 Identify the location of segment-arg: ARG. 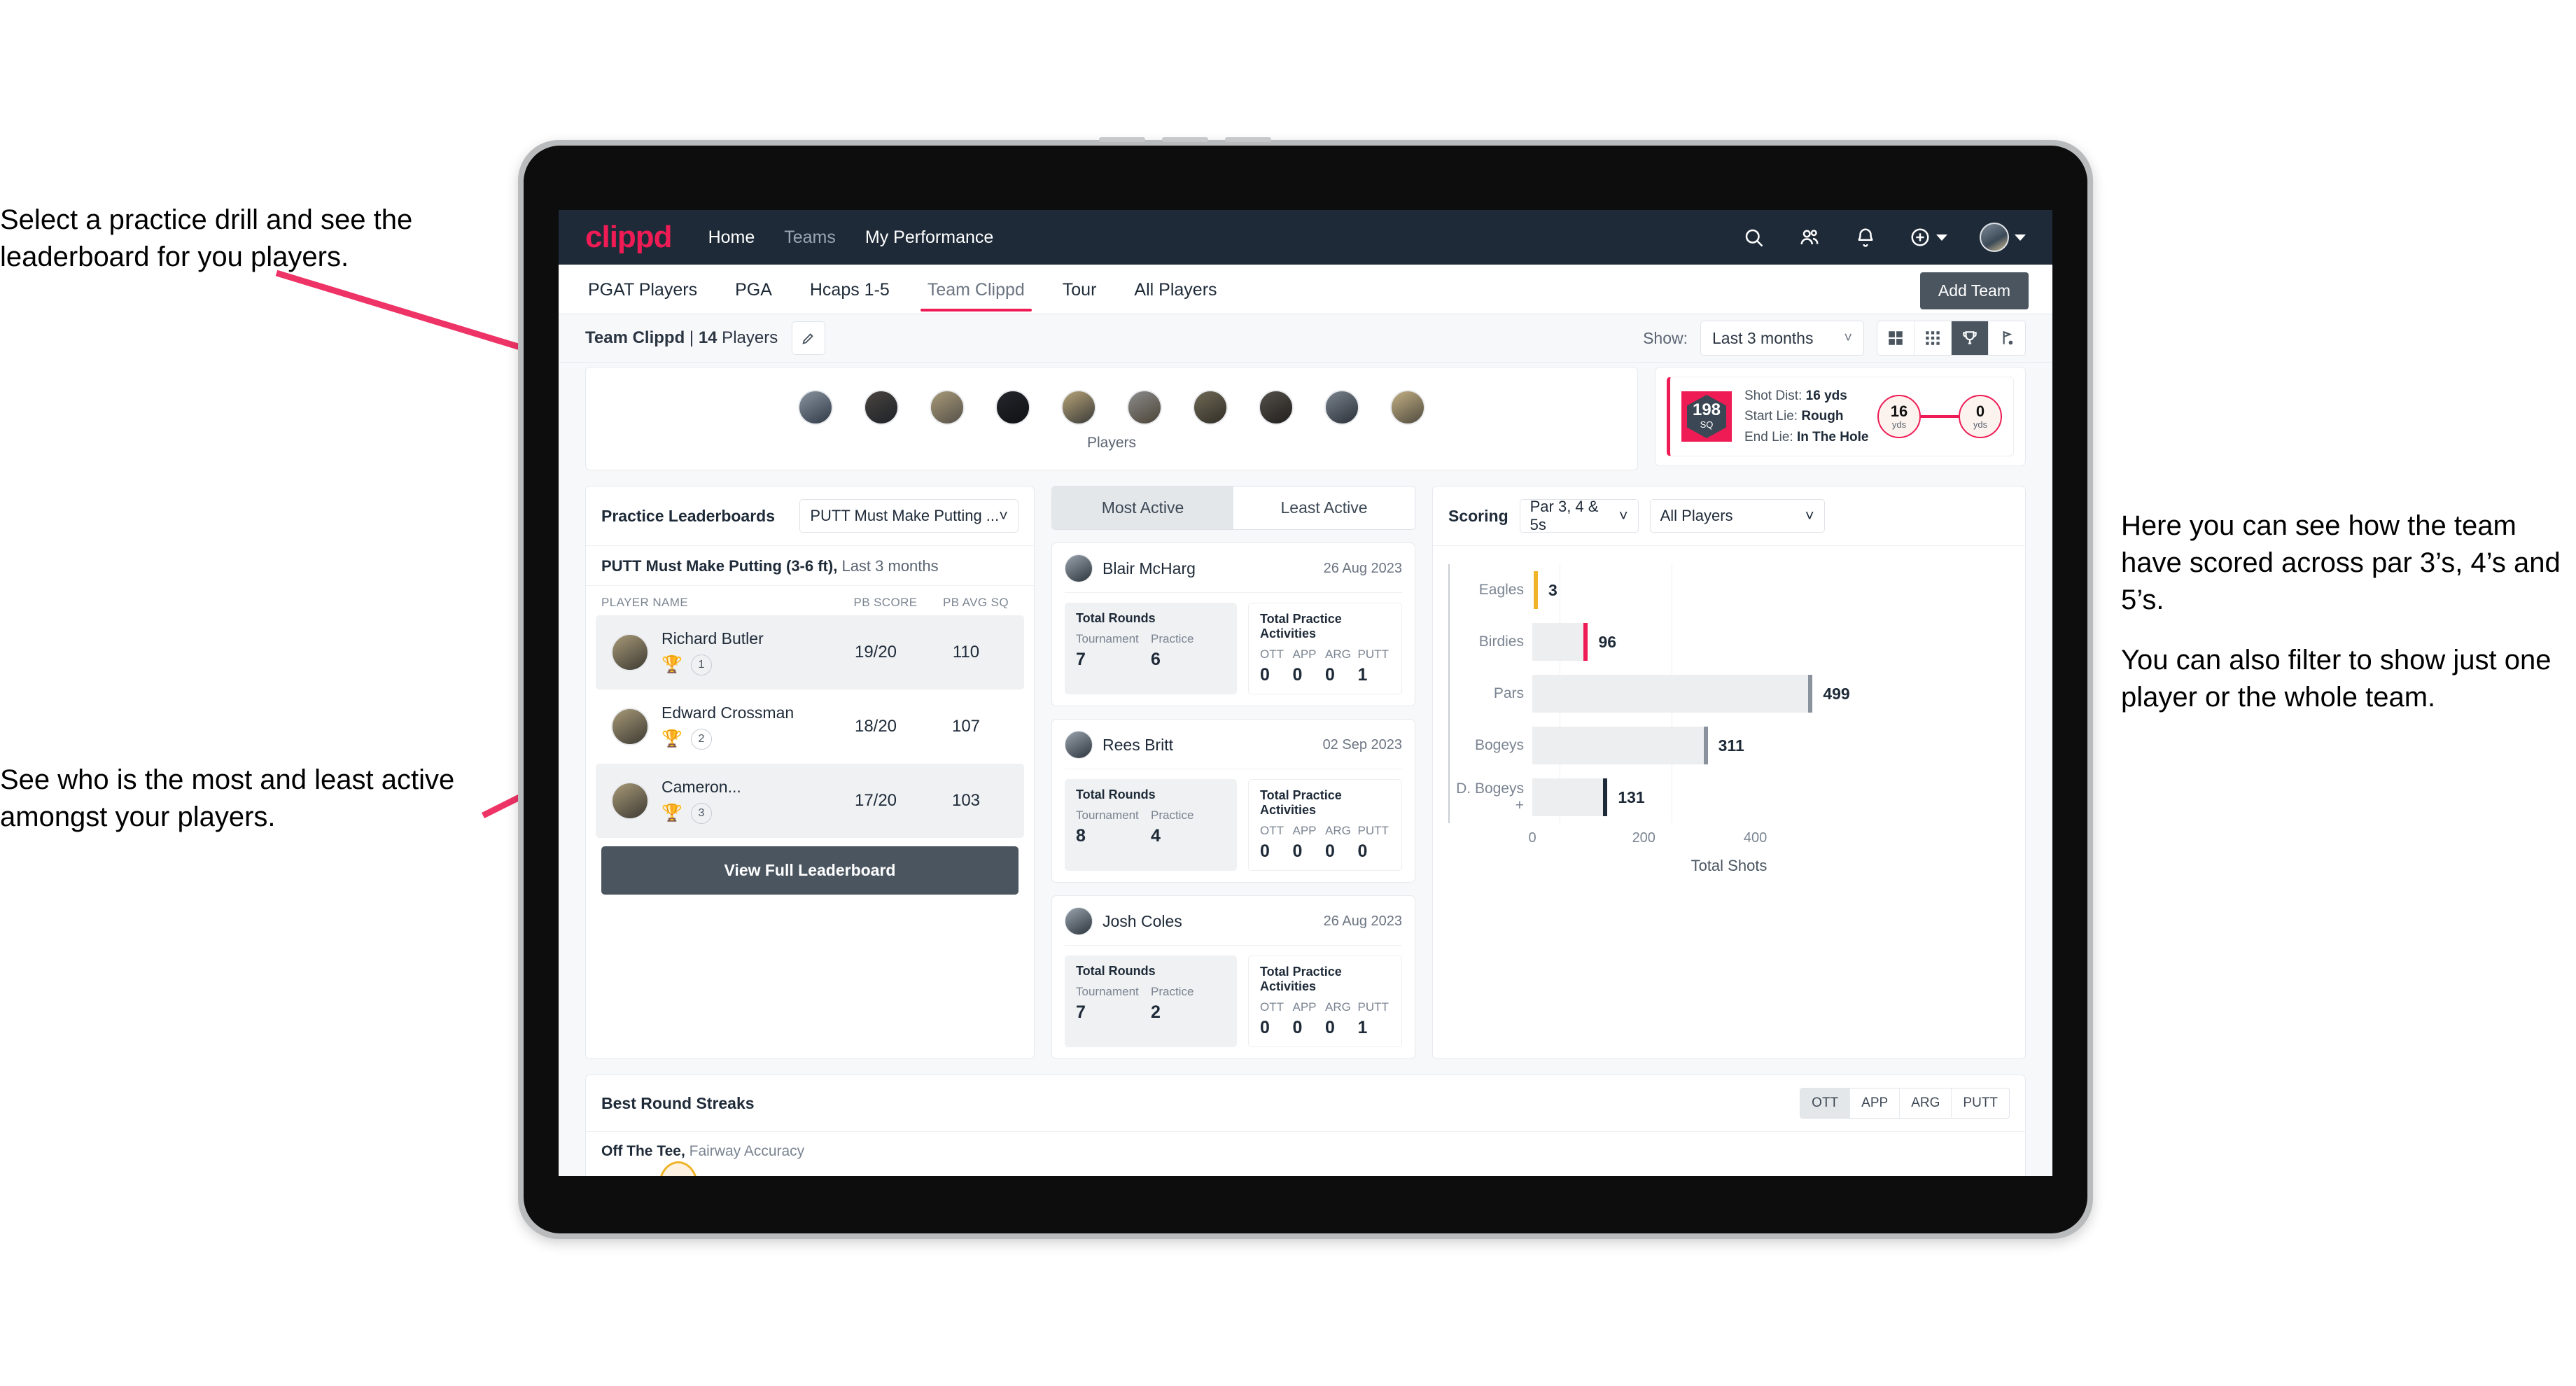
(1926, 1103).